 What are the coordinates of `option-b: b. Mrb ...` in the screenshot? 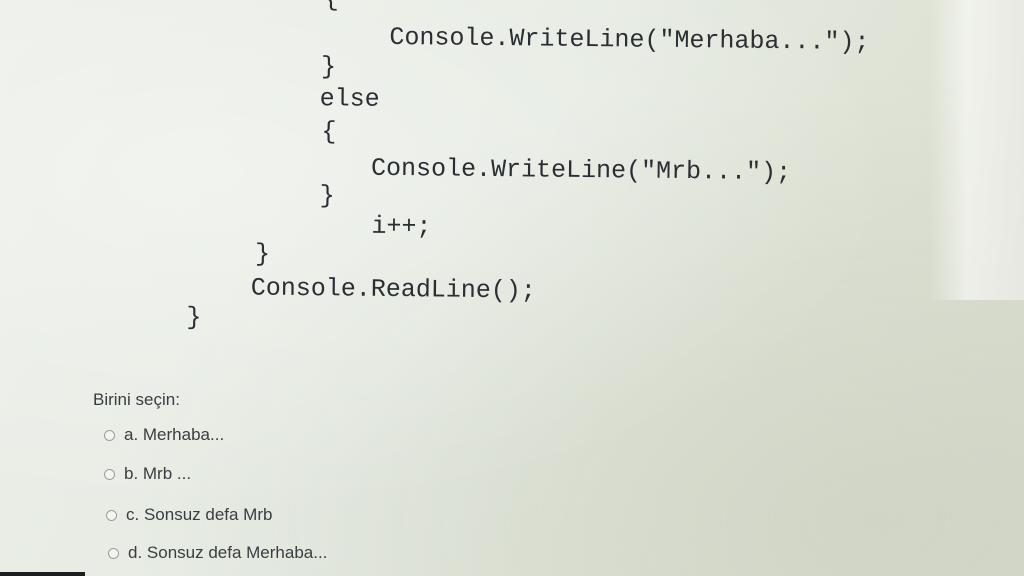 It's located at (147, 474).